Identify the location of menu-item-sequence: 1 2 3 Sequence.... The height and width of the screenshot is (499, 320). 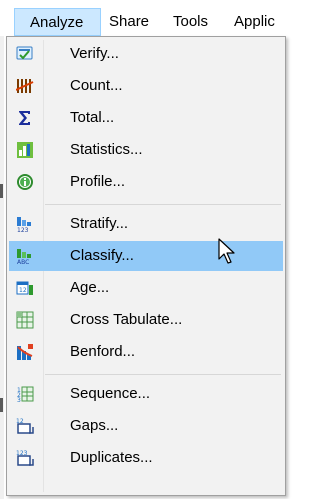
(146, 394).